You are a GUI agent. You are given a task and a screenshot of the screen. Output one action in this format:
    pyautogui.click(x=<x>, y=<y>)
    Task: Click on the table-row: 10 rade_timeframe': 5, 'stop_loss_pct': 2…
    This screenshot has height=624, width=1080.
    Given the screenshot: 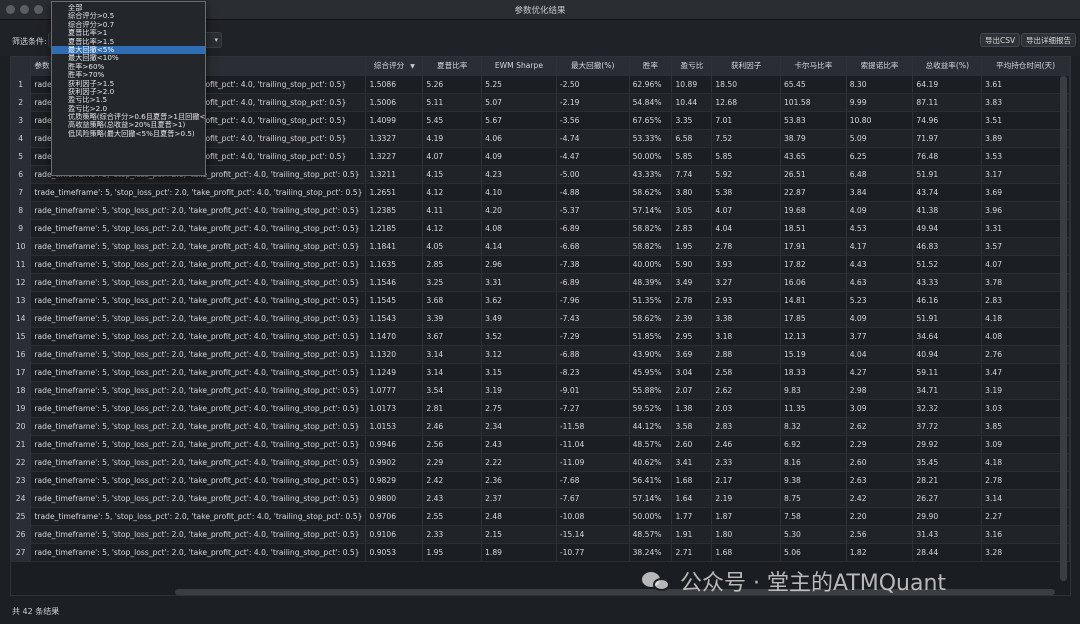 What is the action you would take?
    pyautogui.click(x=540, y=246)
    